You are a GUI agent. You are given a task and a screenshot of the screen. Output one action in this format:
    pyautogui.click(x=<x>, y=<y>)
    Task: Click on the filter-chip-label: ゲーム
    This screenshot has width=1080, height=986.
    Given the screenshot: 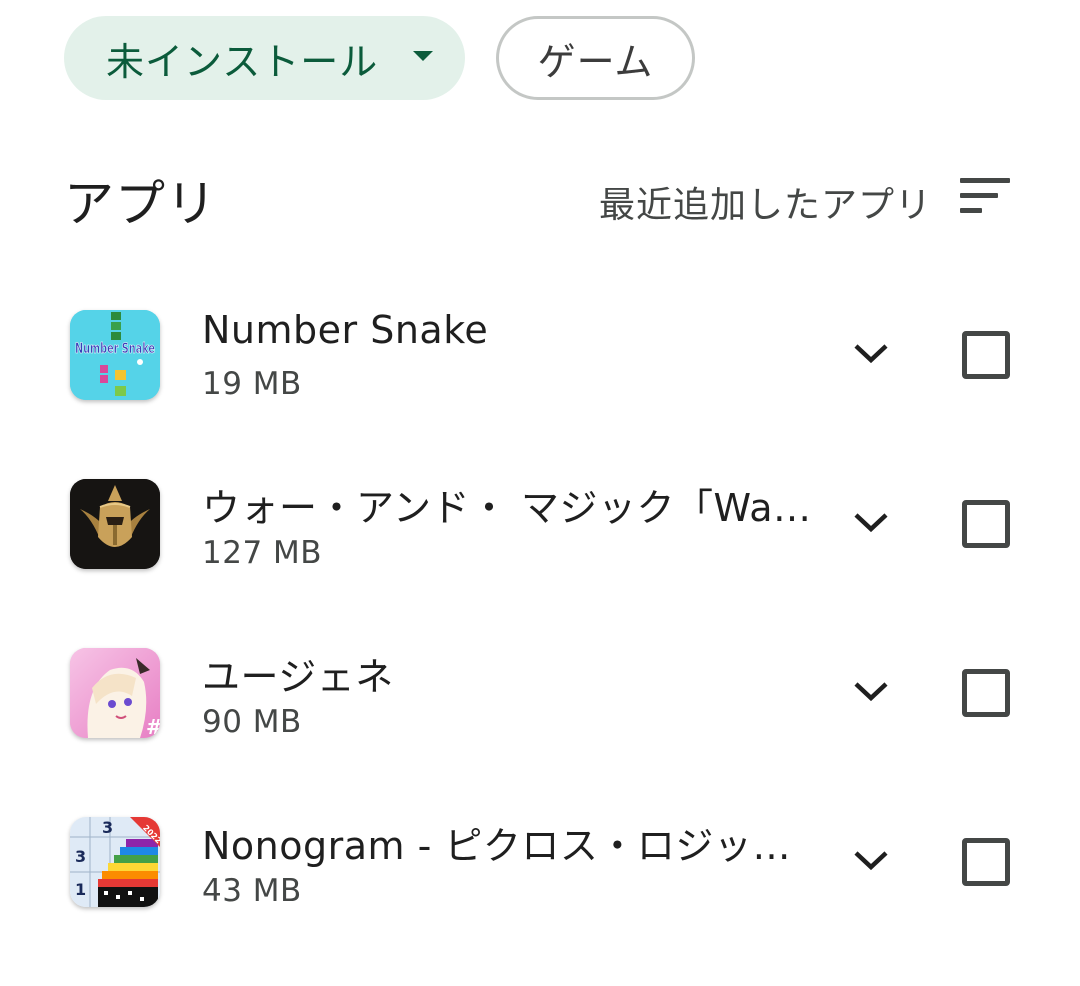 What is the action you would take?
    pyautogui.click(x=595, y=61)
    